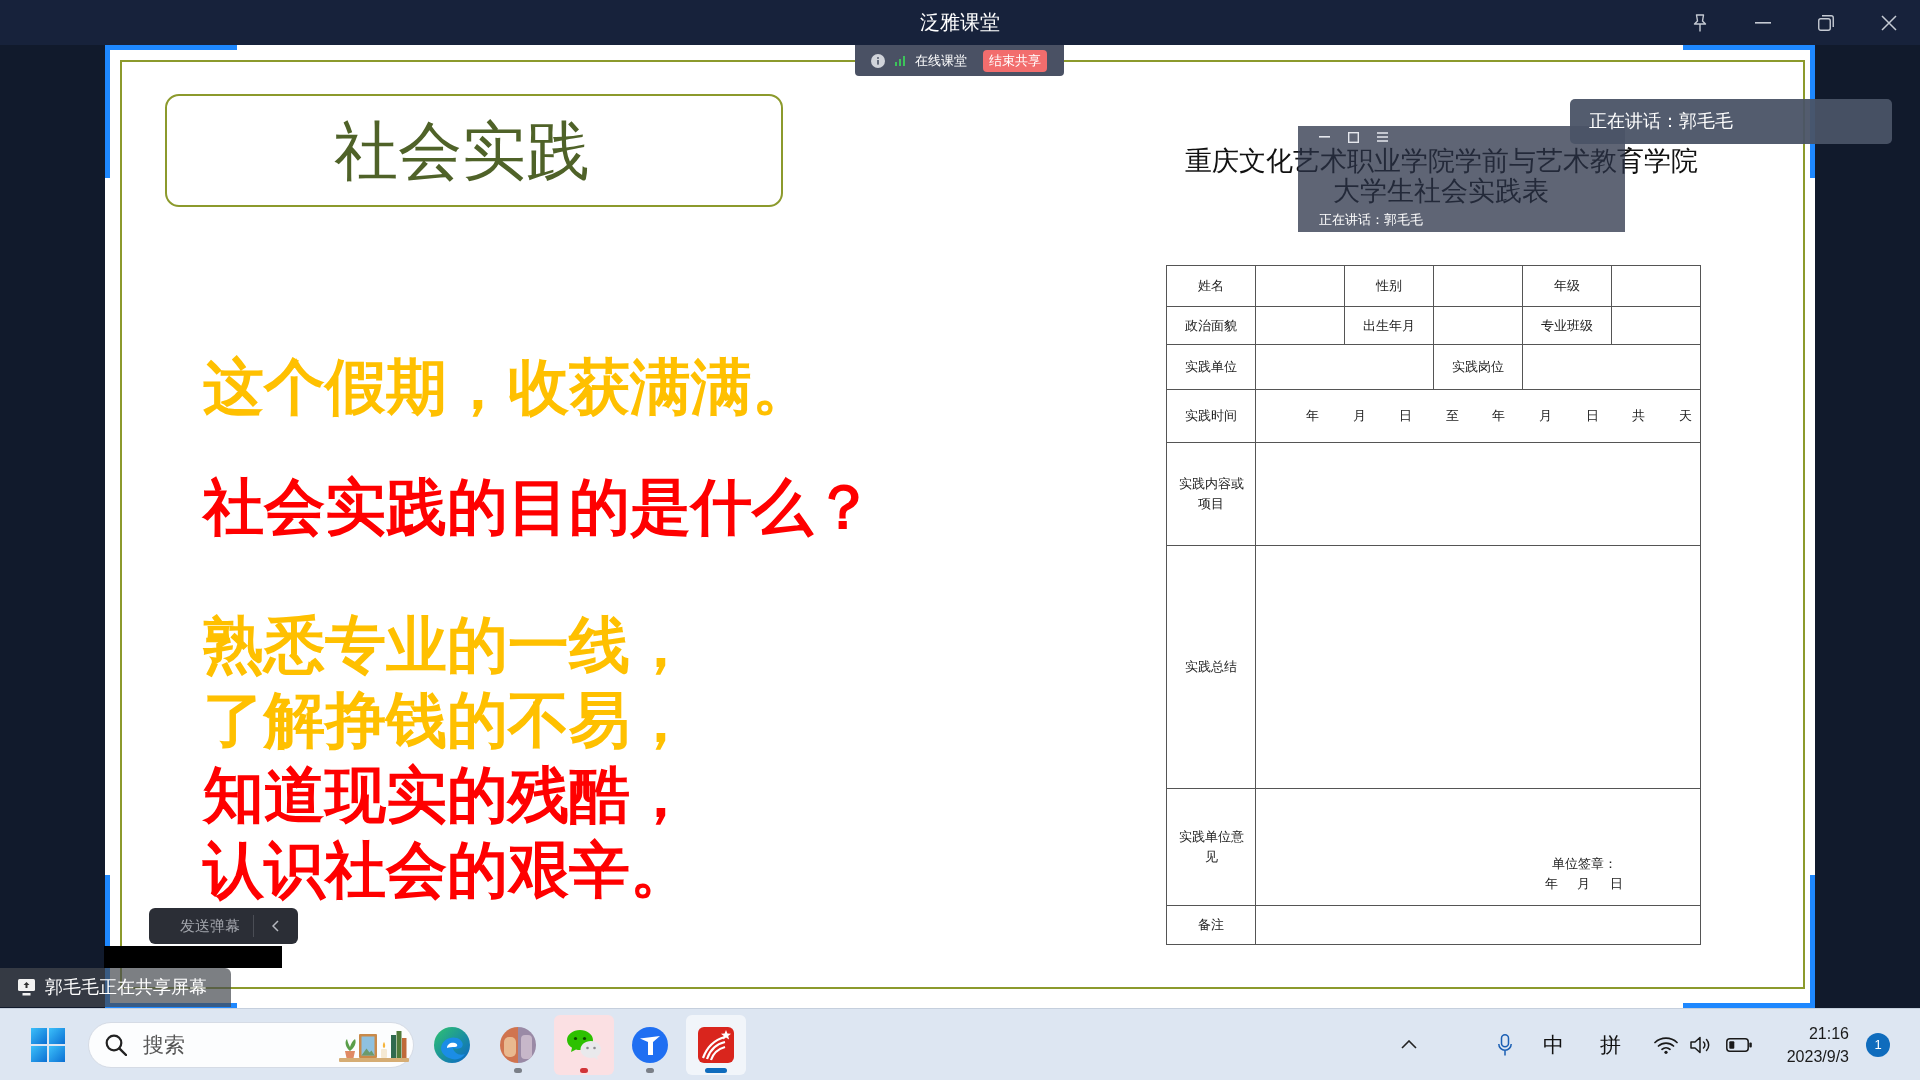 The height and width of the screenshot is (1080, 1920). What do you see at coordinates (1878, 1044) in the screenshot?
I see `notification-badge: 1` at bounding box center [1878, 1044].